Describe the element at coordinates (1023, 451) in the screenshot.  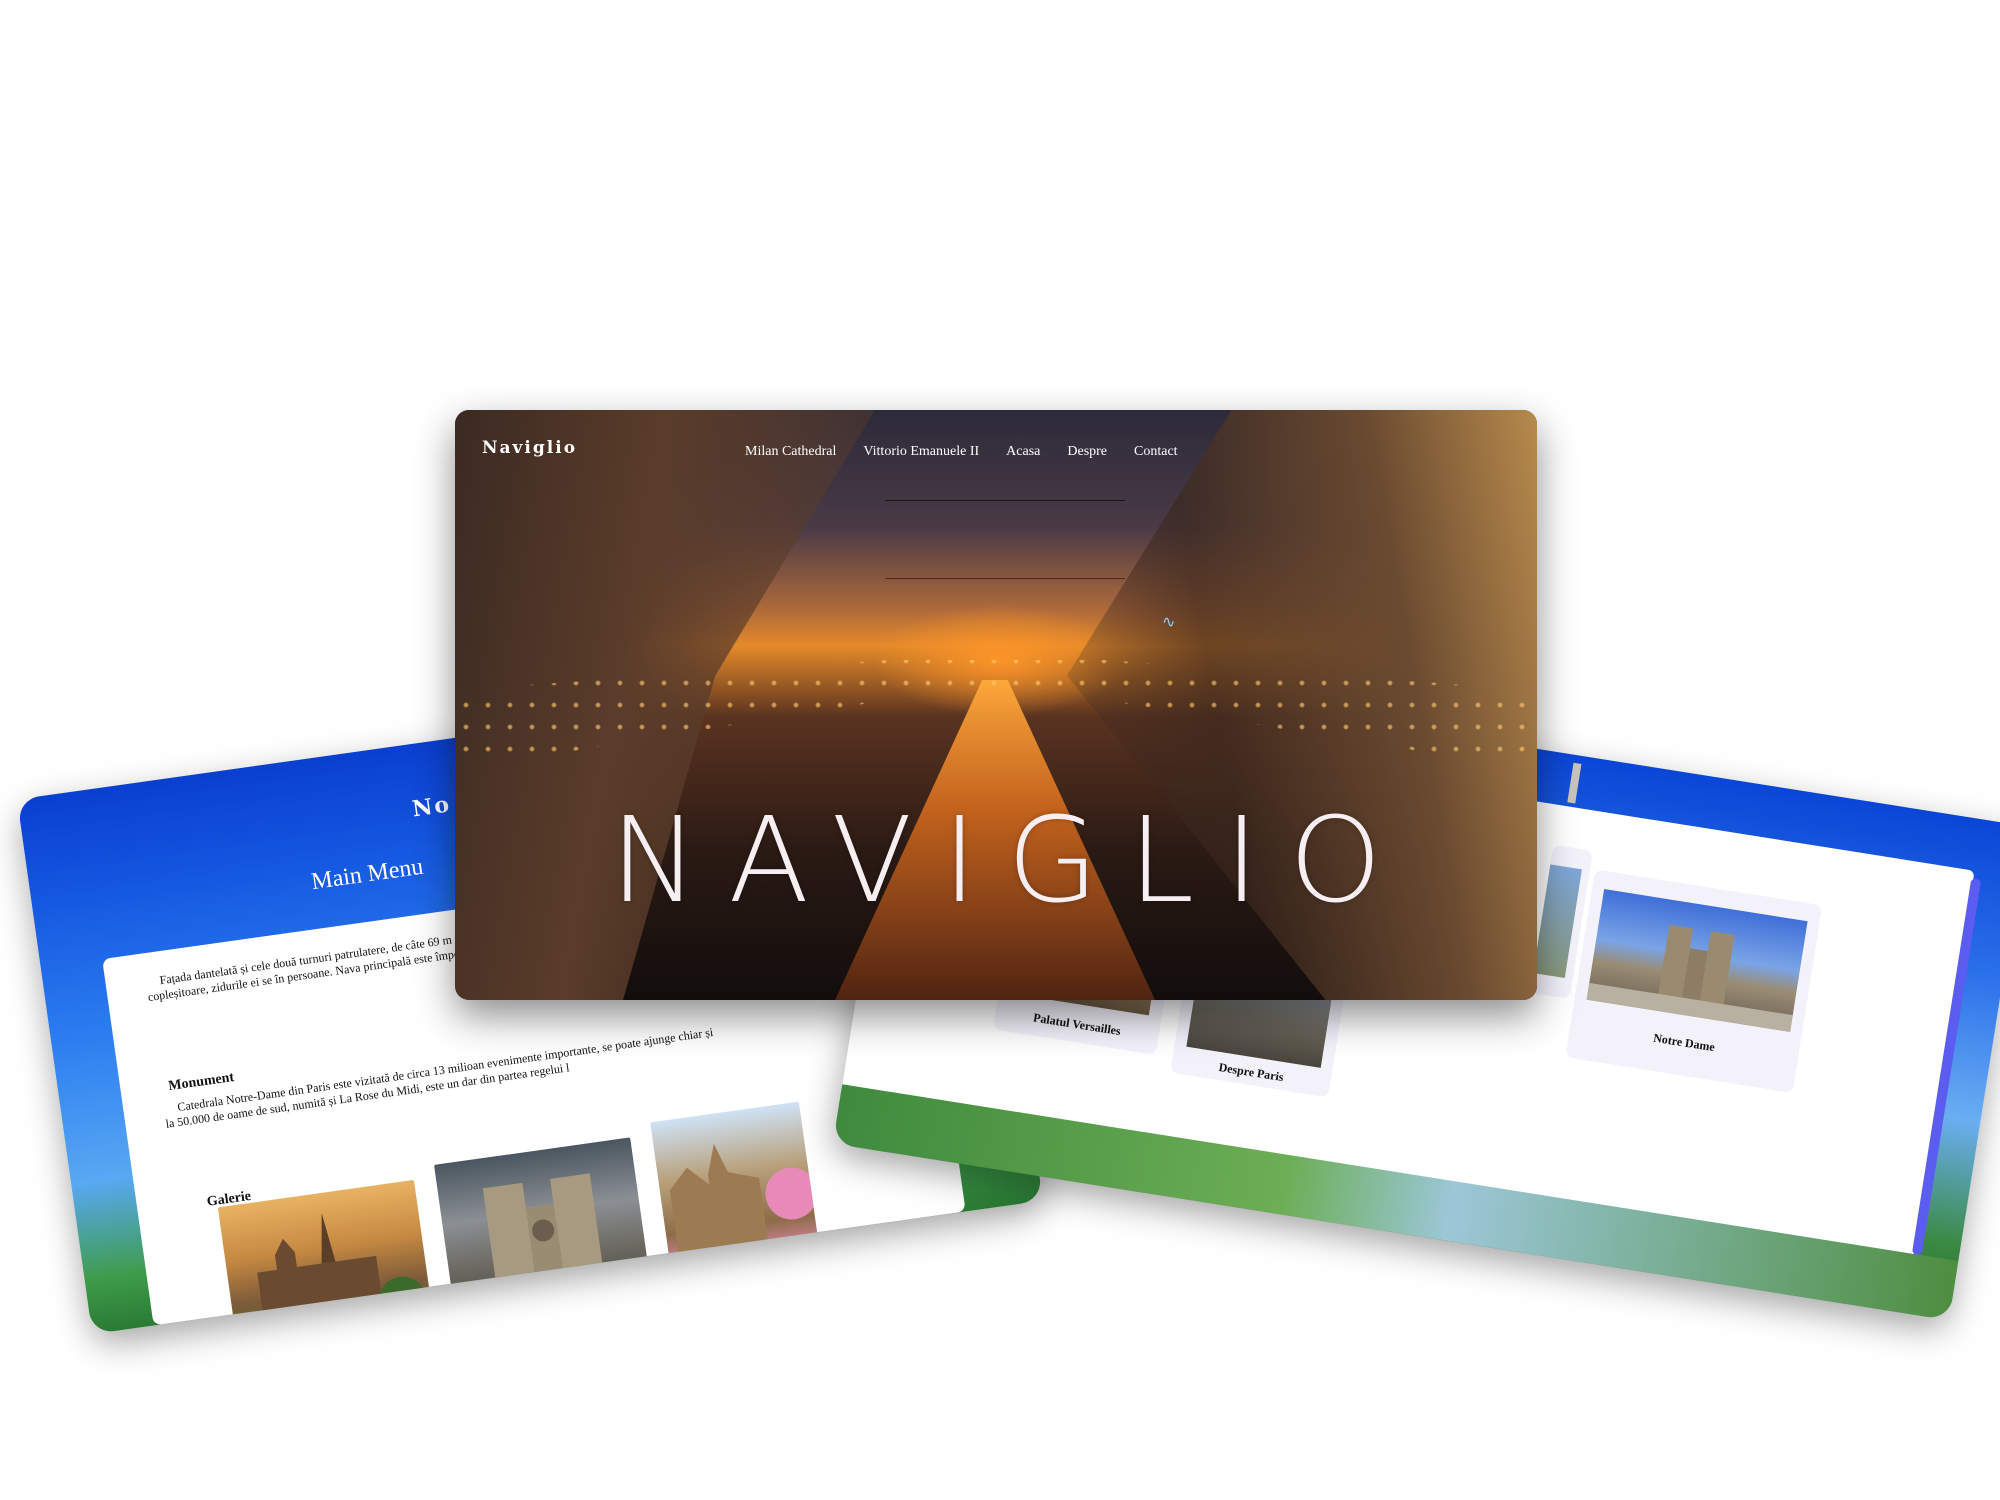
I see `nav-link-acasa: Acasa` at that location.